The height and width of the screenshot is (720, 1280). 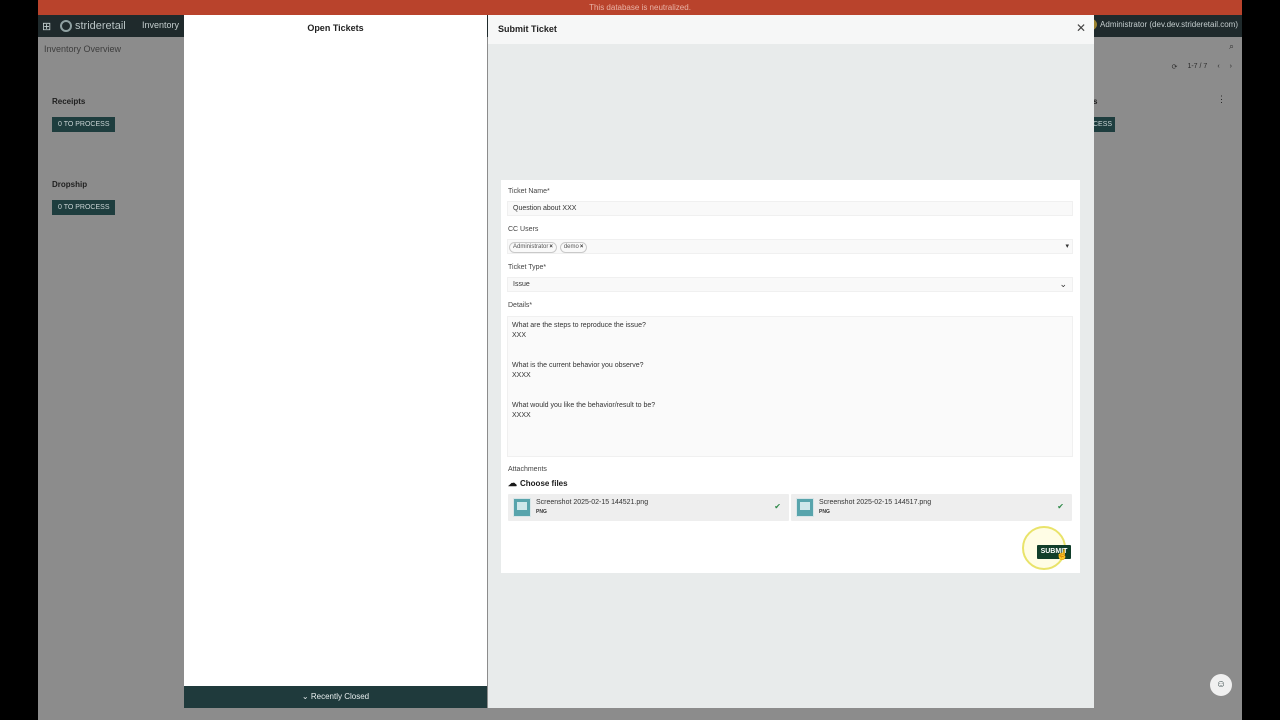 I want to click on submit-ticket-title: Submit Ticket, so click(x=527, y=29).